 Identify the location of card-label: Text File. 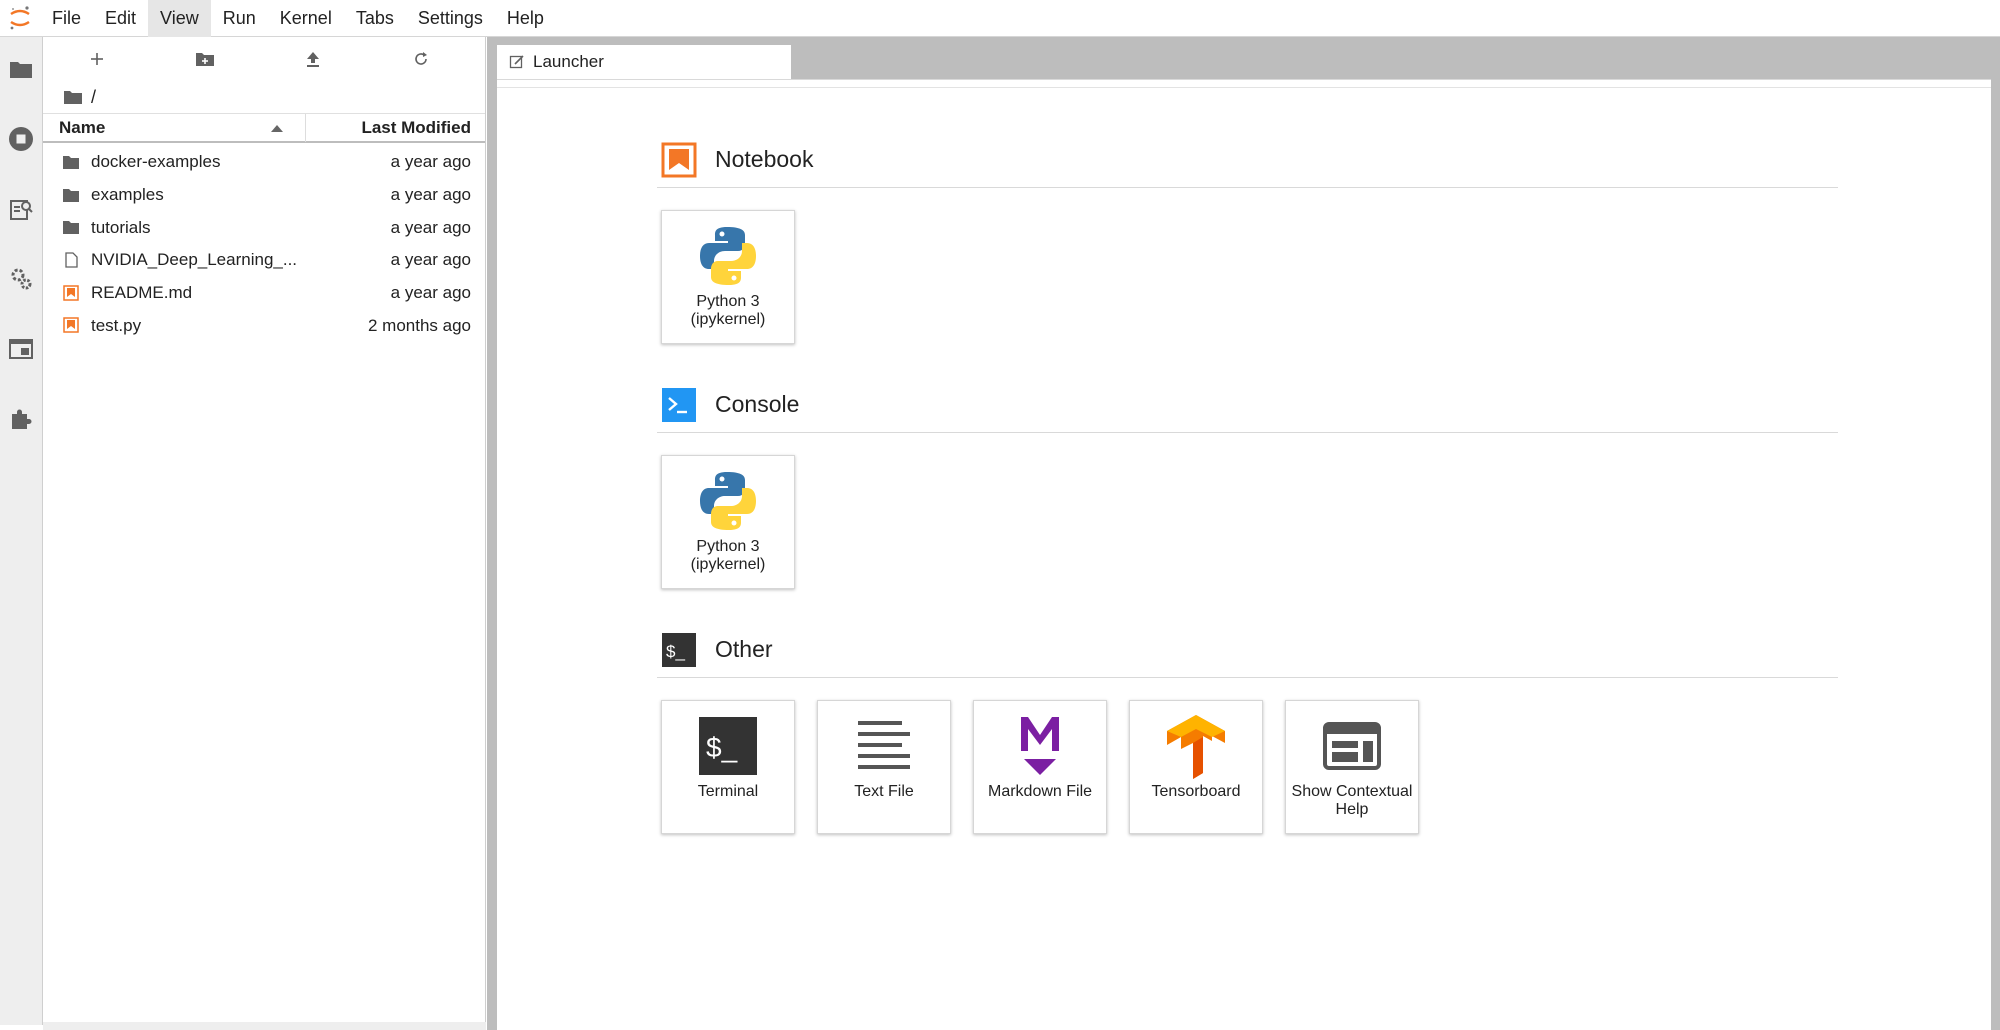
(884, 791).